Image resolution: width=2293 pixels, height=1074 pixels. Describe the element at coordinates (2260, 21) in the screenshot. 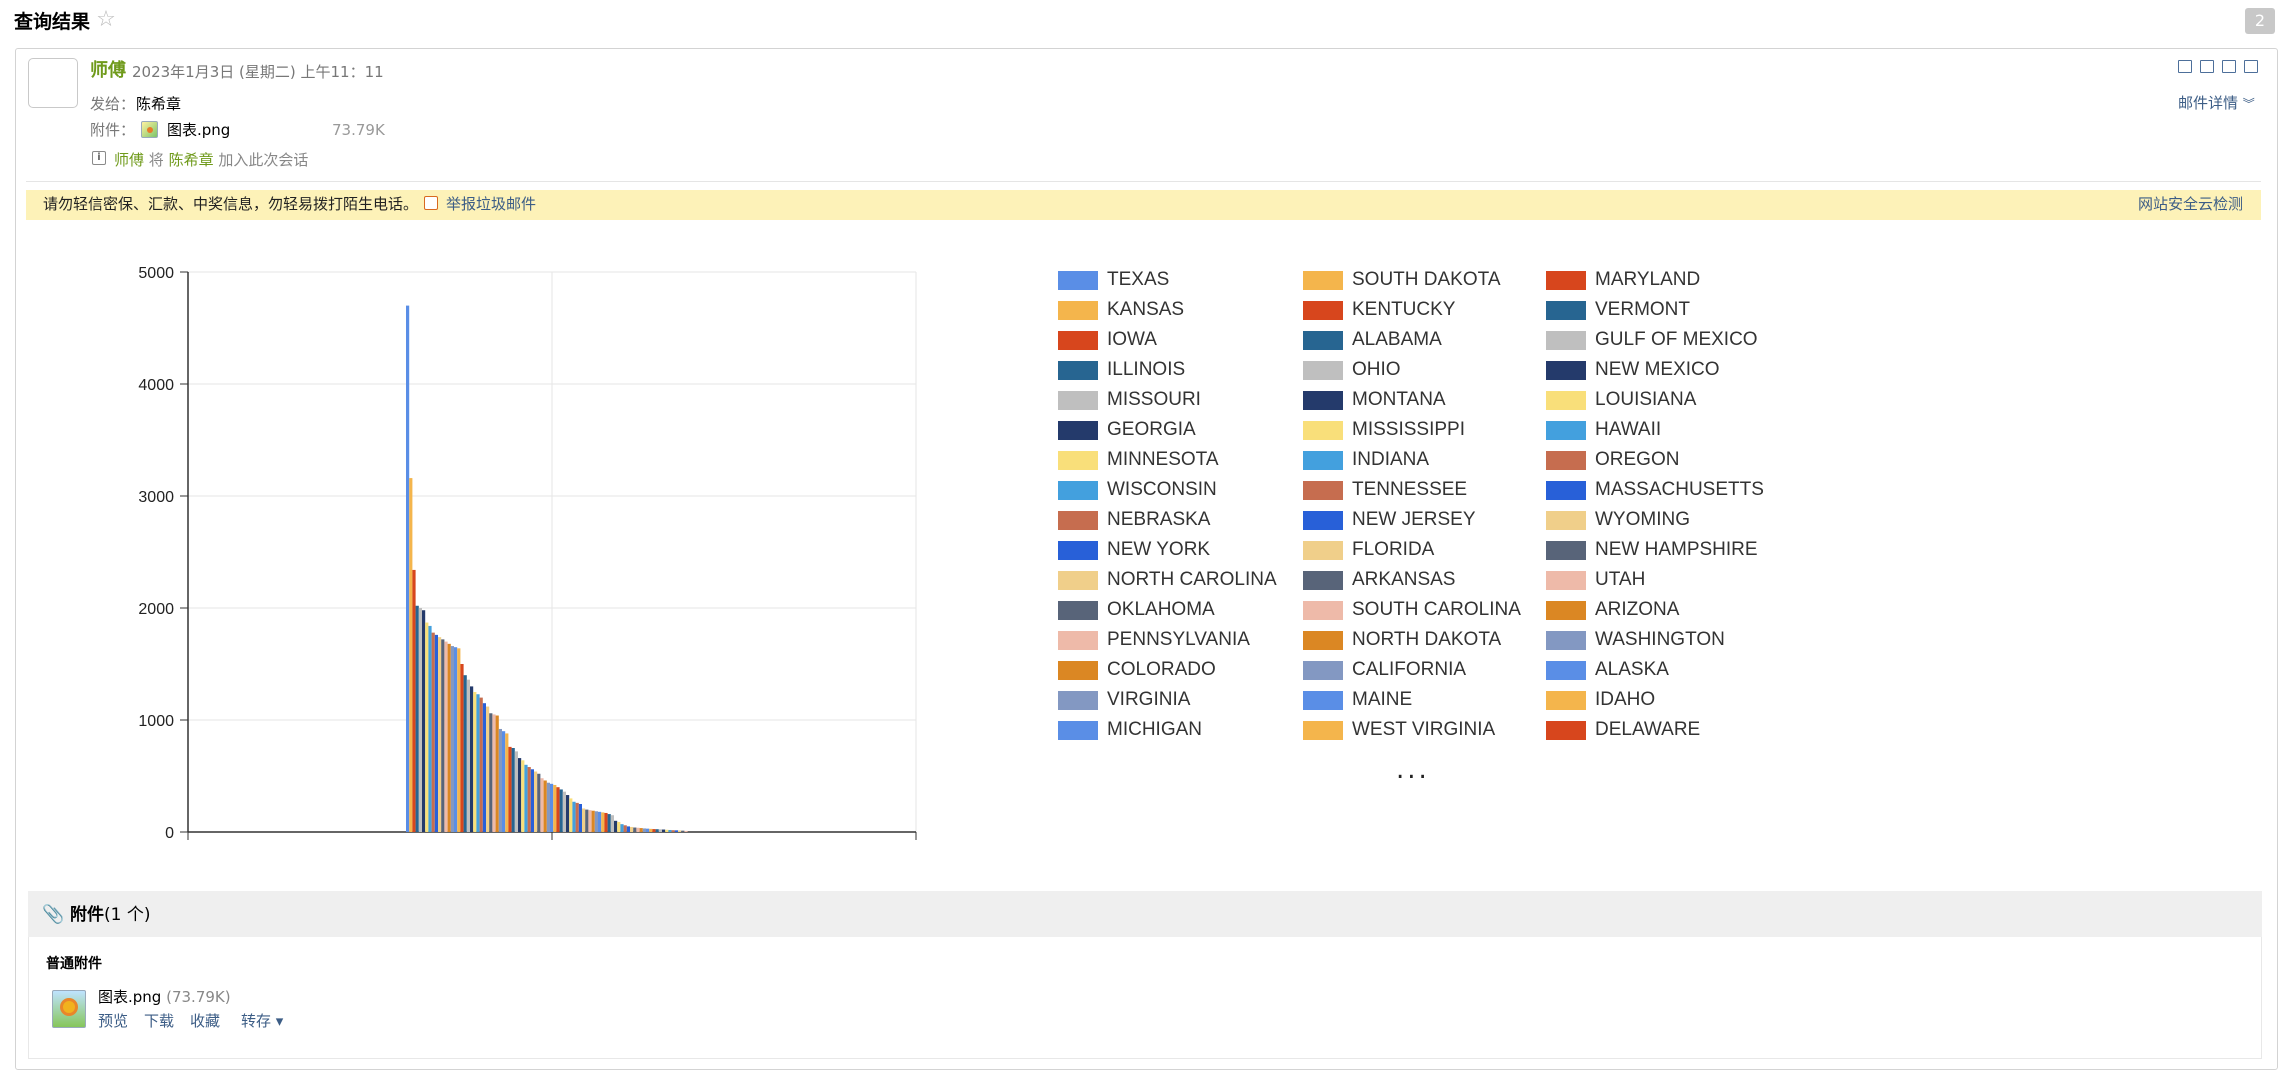

I see `message-count-badge: 2` at that location.